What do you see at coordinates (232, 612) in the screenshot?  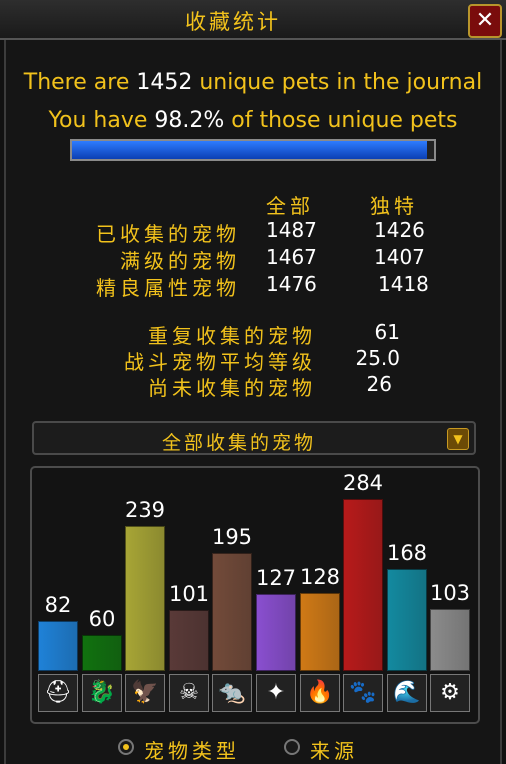 I see `bar-critter` at bounding box center [232, 612].